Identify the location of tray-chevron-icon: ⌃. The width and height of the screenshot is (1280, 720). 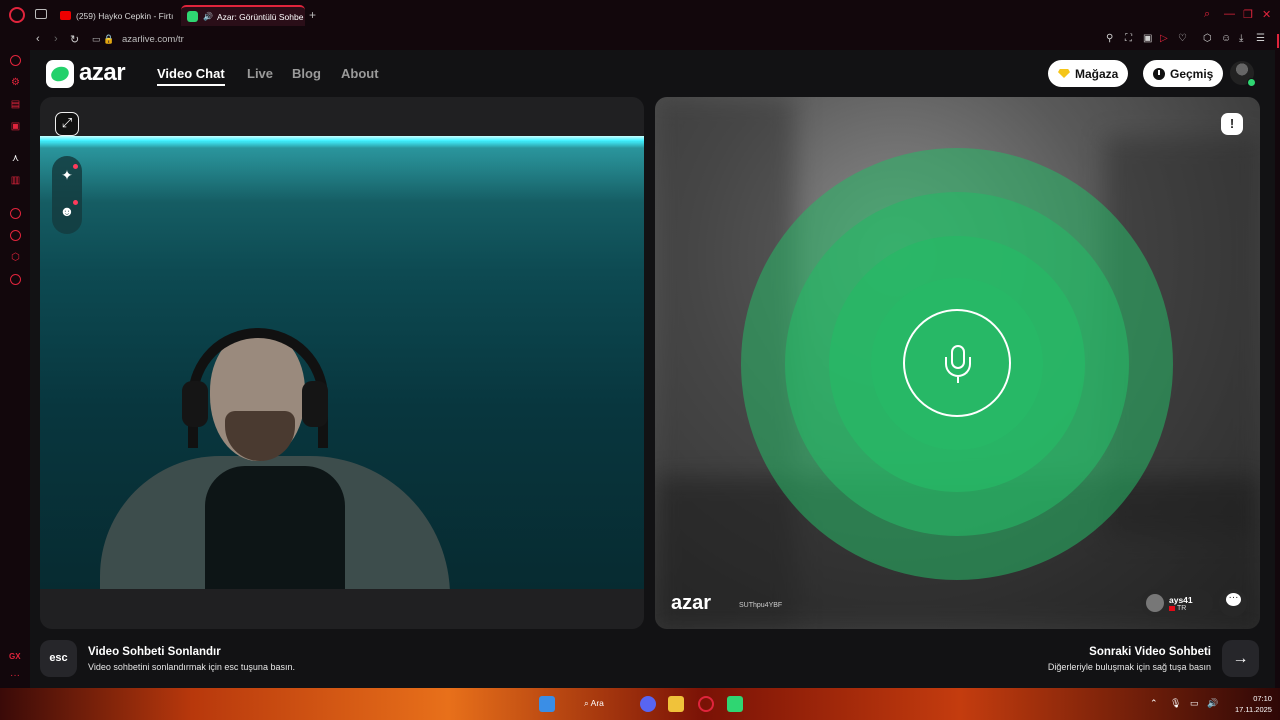
(1154, 703).